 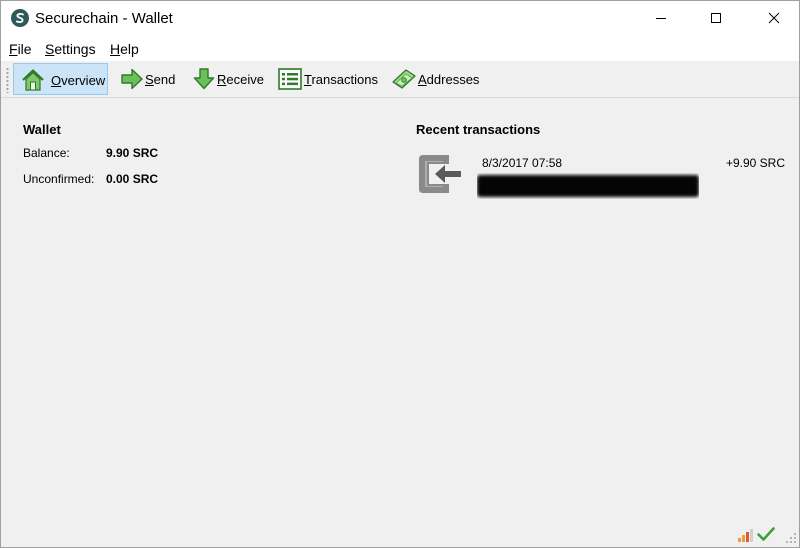 What do you see at coordinates (56, 80) in the screenshot?
I see `overview-mnemonic: O` at bounding box center [56, 80].